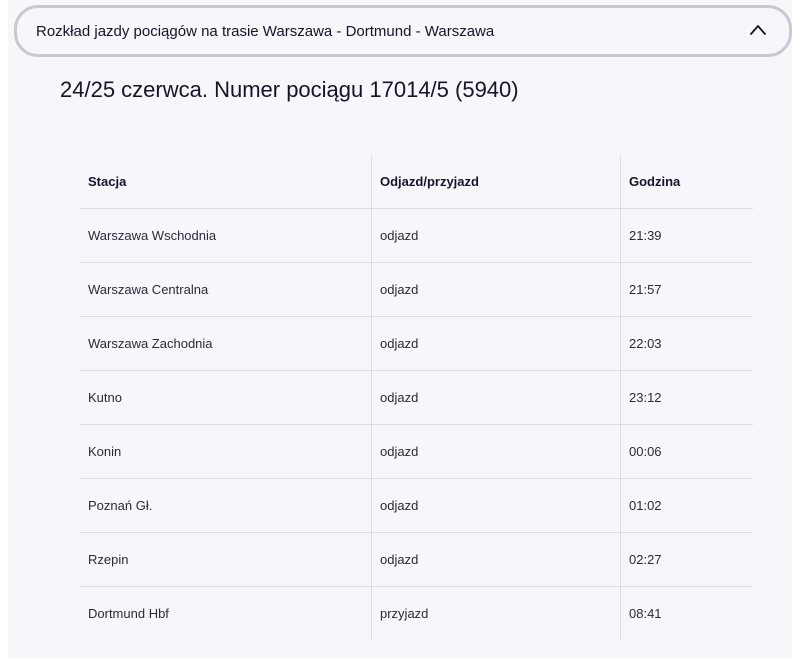 The width and height of the screenshot is (792, 658). What do you see at coordinates (226, 451) in the screenshot?
I see `station-cell: Konin` at bounding box center [226, 451].